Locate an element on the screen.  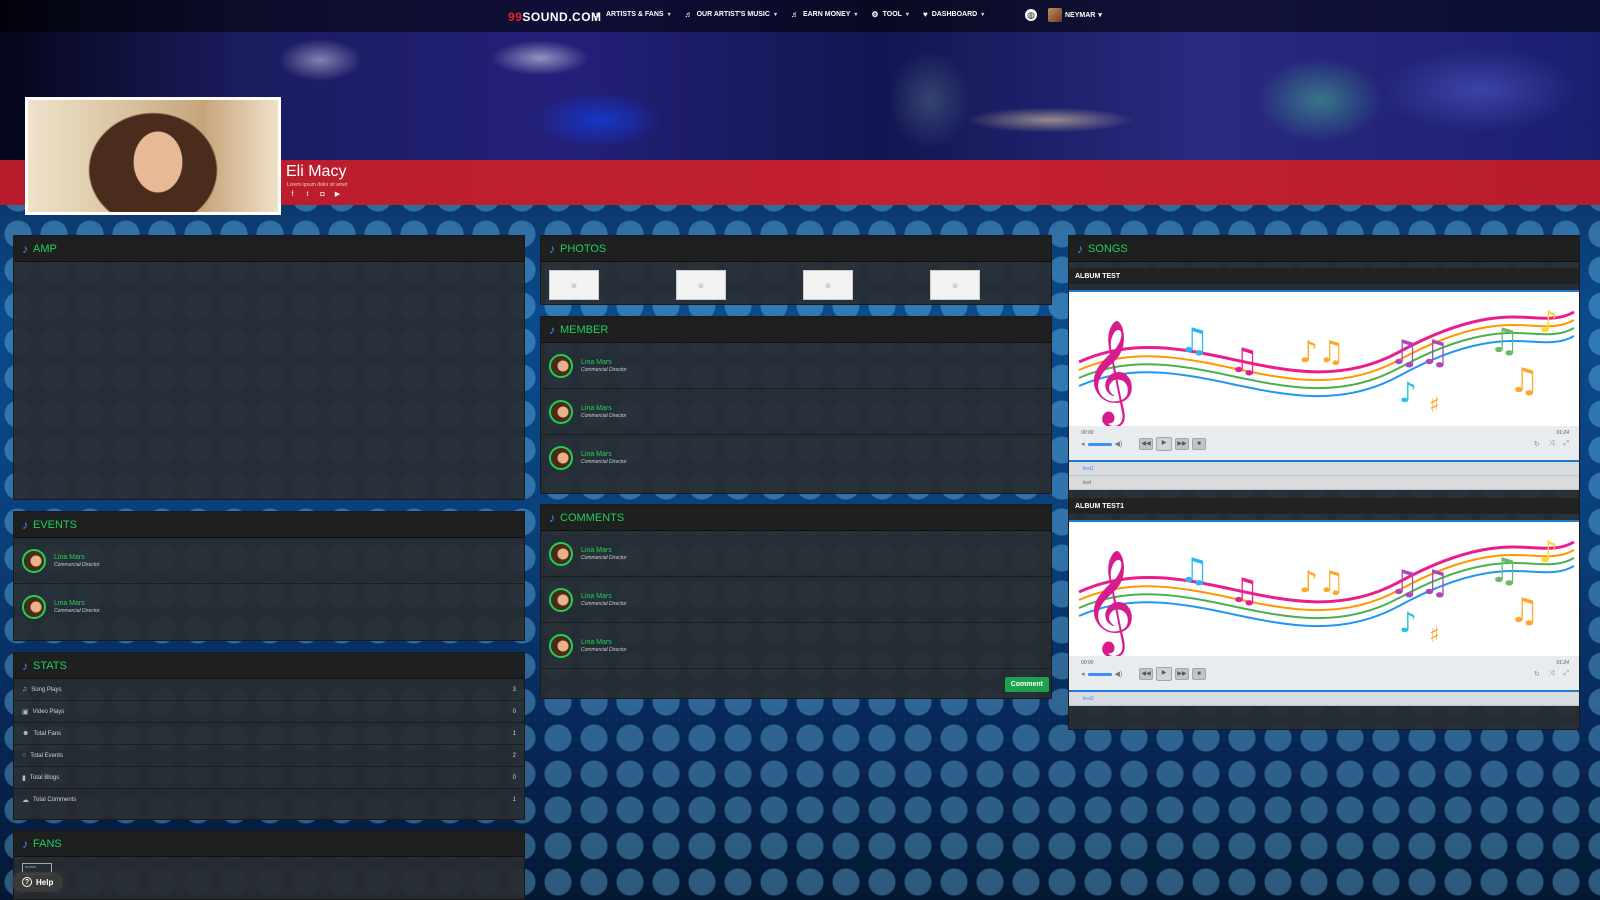
panel-title: STATS is located at coordinates (50, 665).